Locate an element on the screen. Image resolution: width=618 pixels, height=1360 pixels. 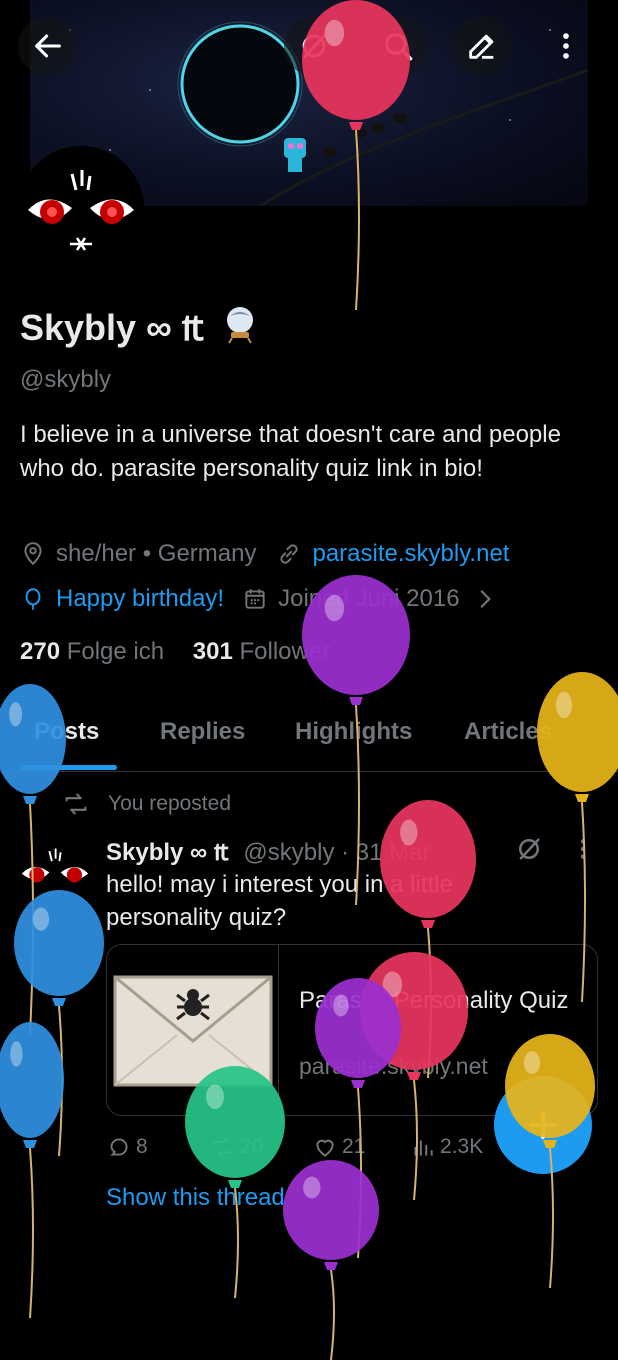
birthday-text: Happy birthday! is located at coordinates (140, 599).